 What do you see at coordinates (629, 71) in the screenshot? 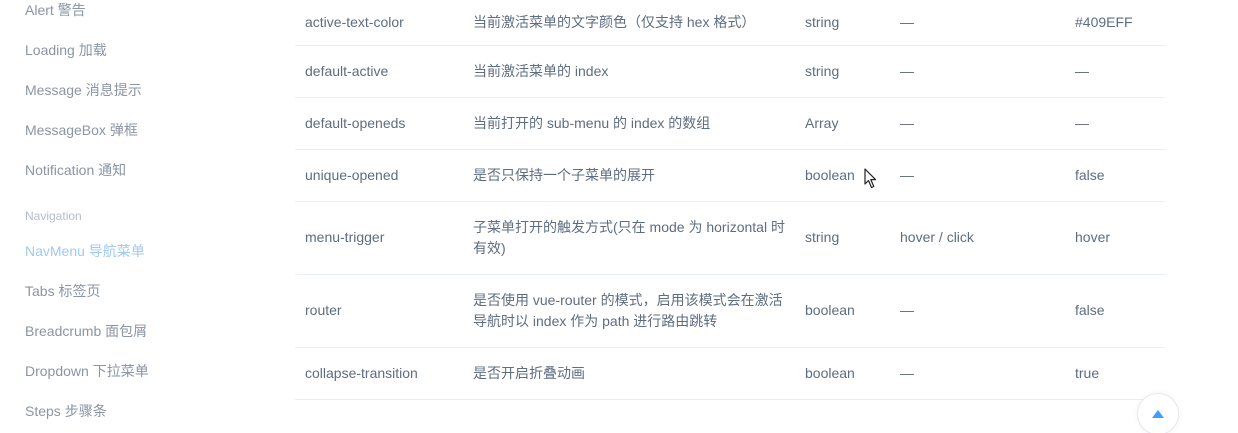
I see `description-cell: 当前激活菜单的 index` at bounding box center [629, 71].